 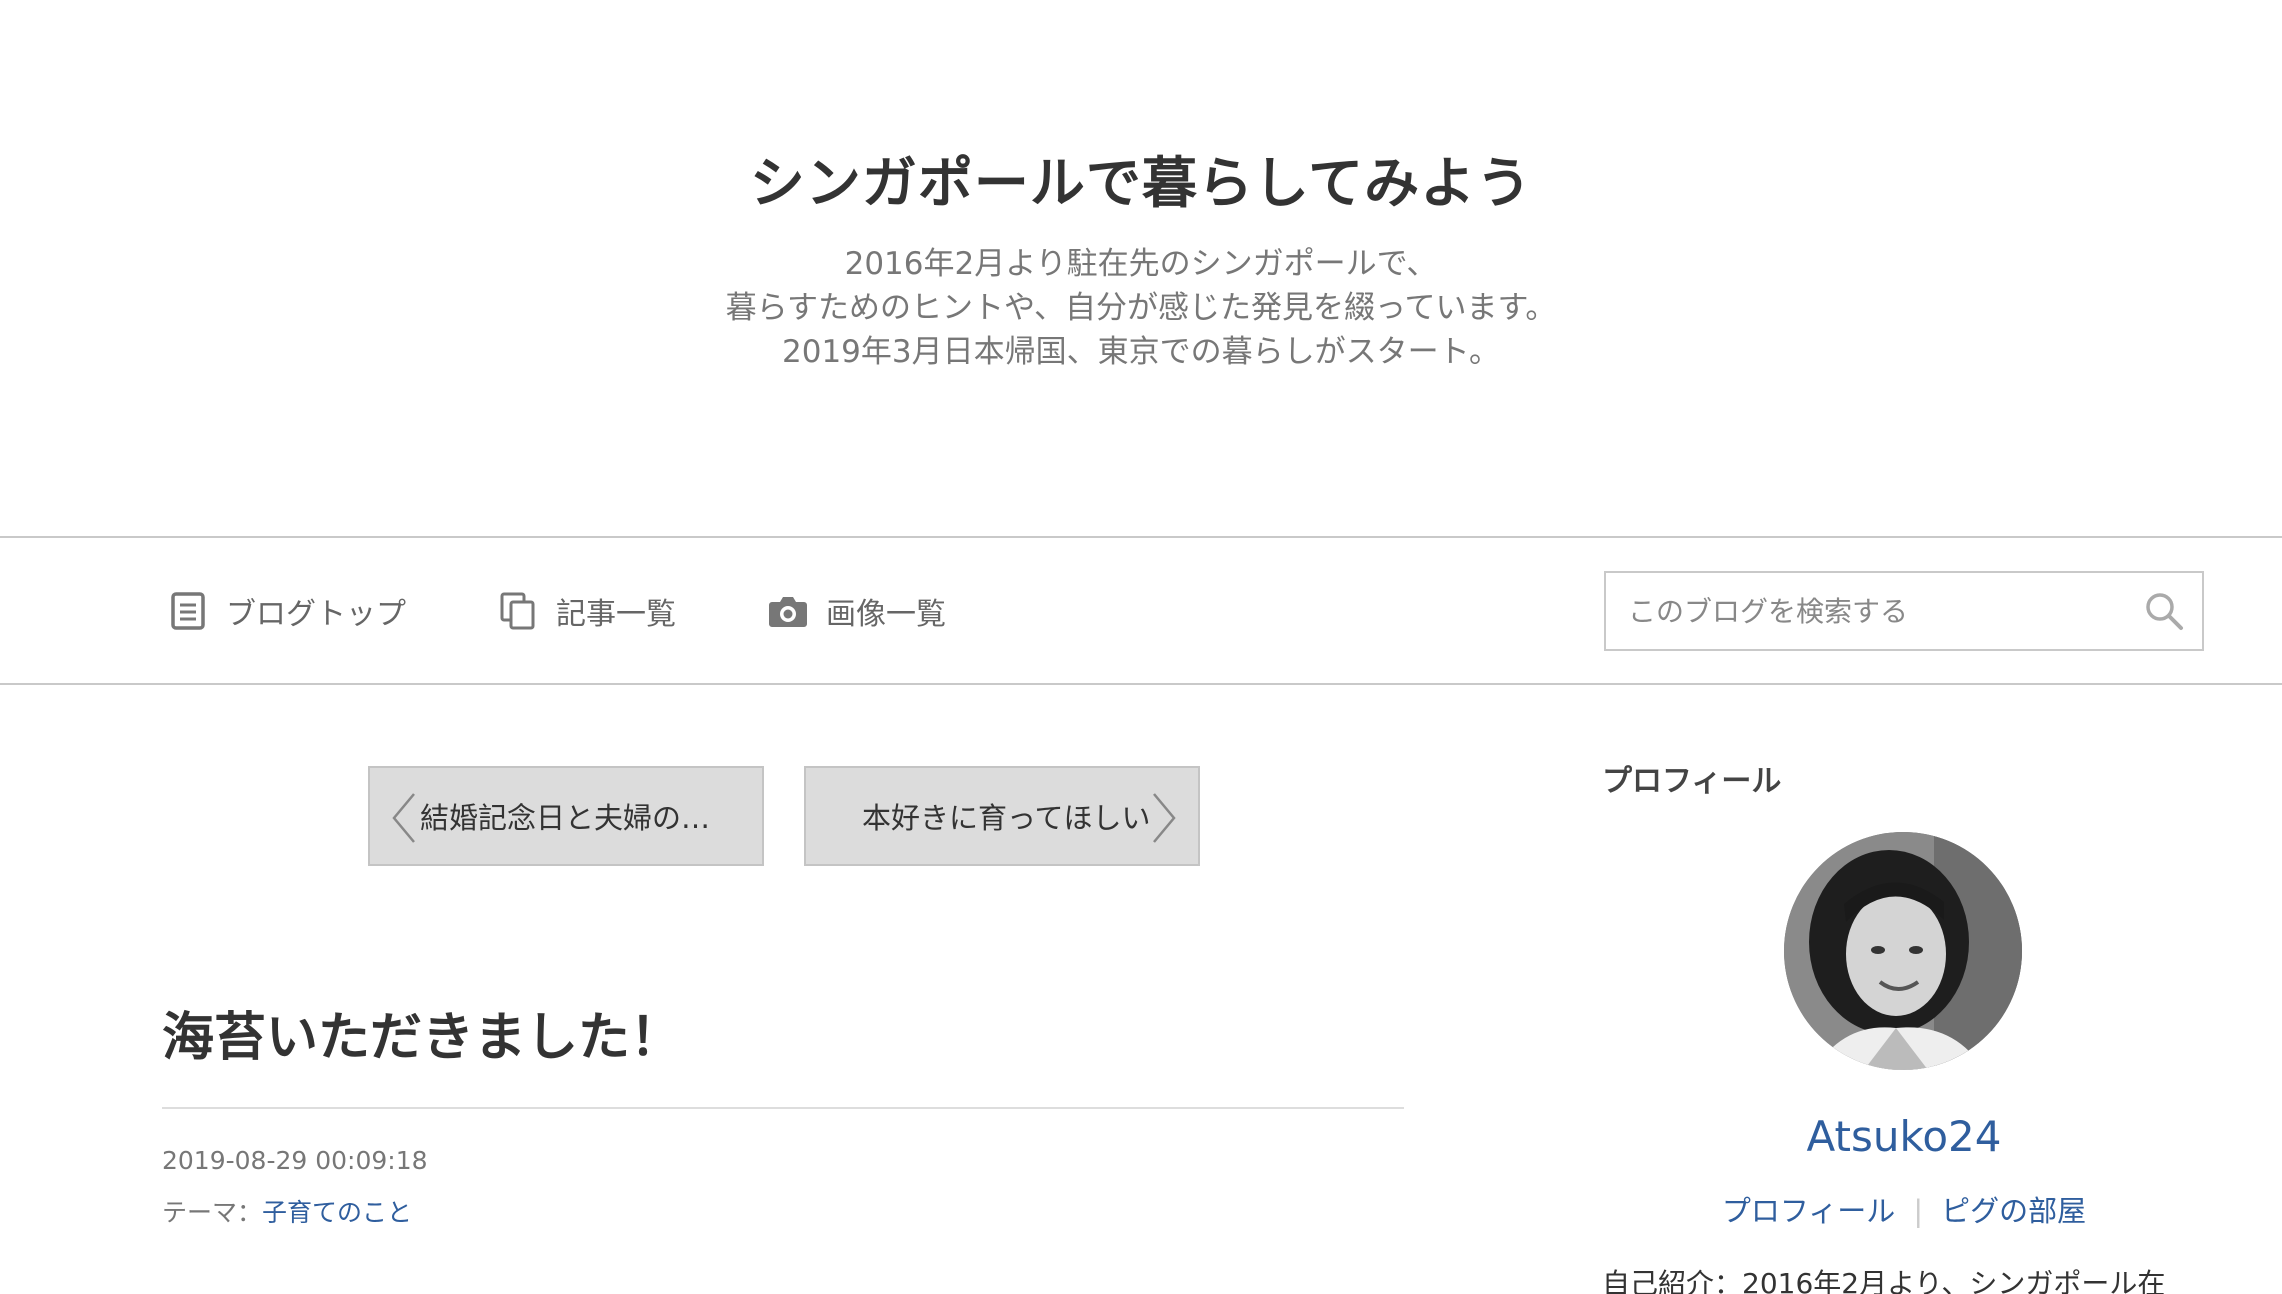 What do you see at coordinates (188, 611) in the screenshot?
I see `document-icon` at bounding box center [188, 611].